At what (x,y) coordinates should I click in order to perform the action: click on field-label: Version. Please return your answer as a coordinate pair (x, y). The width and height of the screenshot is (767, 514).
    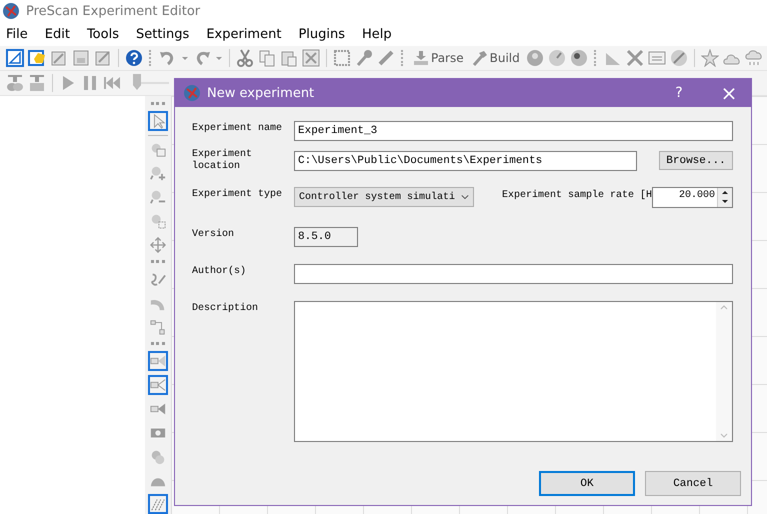
    Looking at the image, I should click on (214, 234).